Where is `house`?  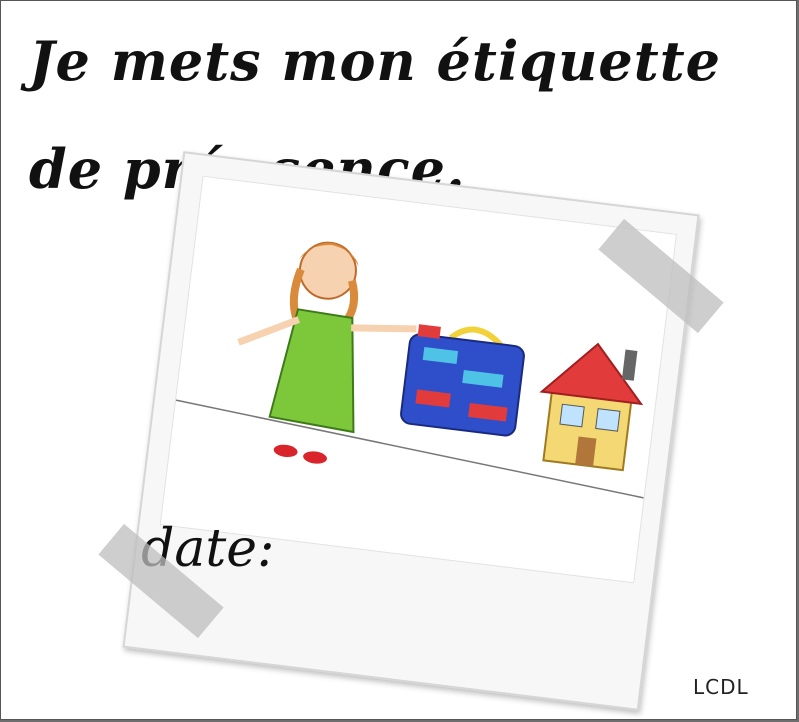
house is located at coordinates (591, 407).